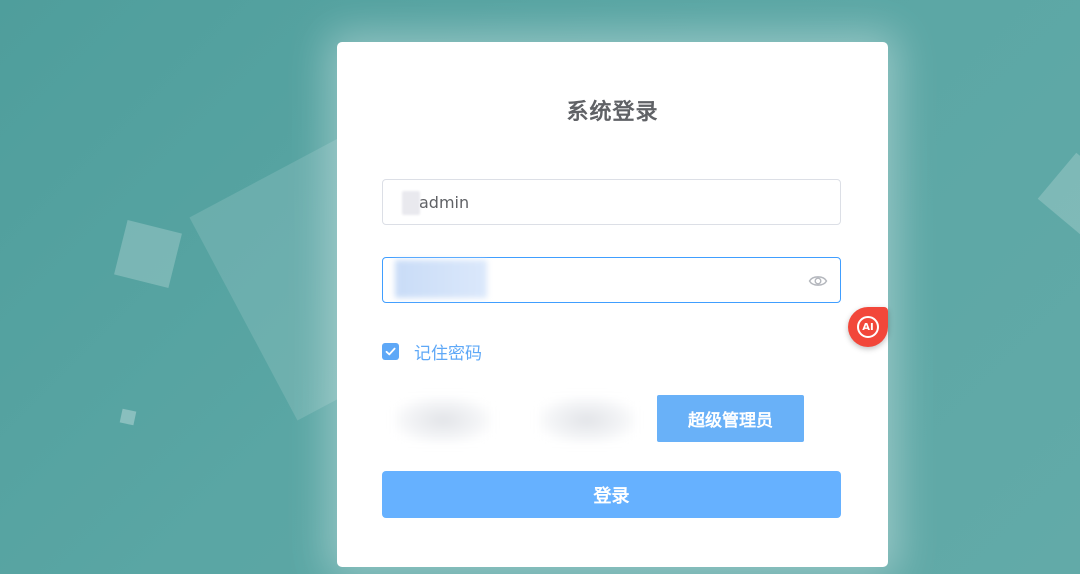 The image size is (1080, 574). I want to click on username-field, so click(611, 202).